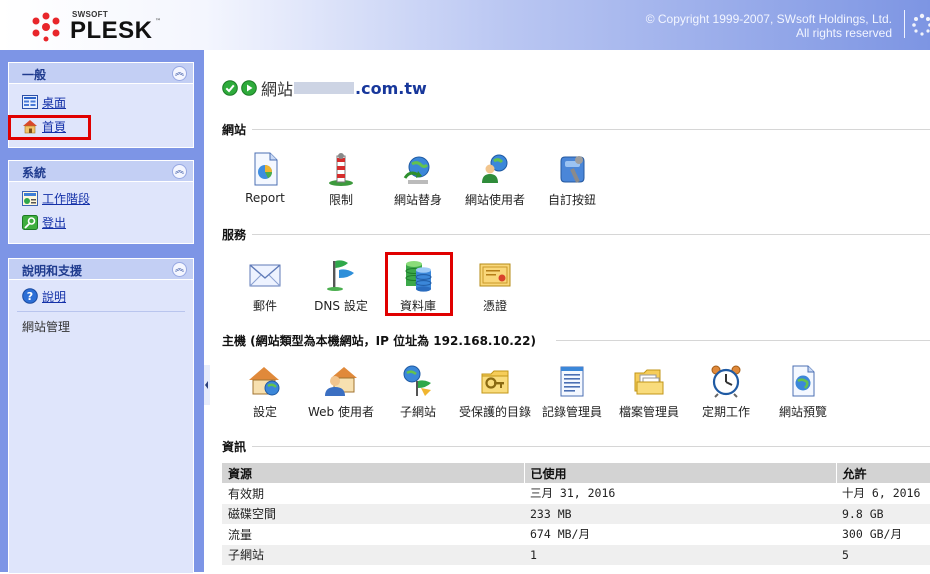 The image size is (930, 574). What do you see at coordinates (277, 89) in the screenshot?
I see `page-title-label: 網站` at bounding box center [277, 89].